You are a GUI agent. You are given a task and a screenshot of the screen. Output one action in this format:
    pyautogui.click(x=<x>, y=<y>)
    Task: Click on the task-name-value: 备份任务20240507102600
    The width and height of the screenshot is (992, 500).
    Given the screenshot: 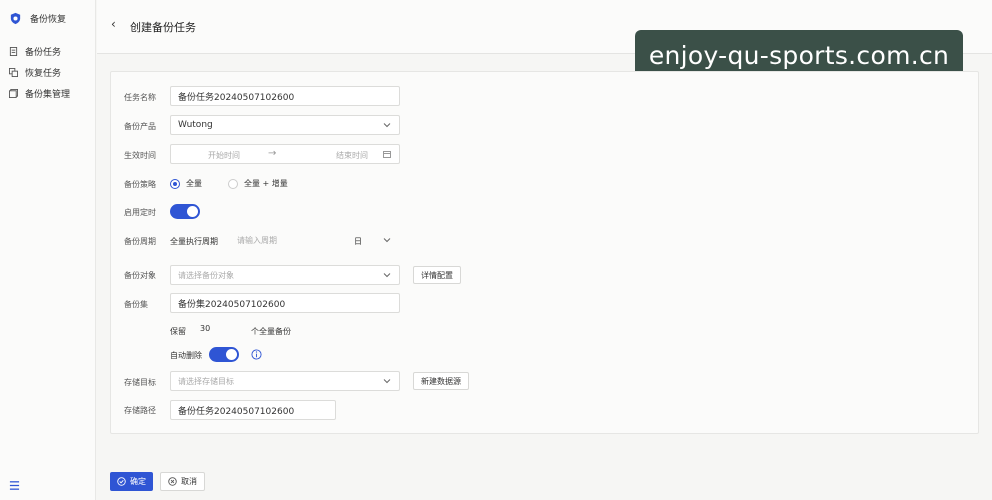 What is the action you would take?
    pyautogui.click(x=236, y=97)
    